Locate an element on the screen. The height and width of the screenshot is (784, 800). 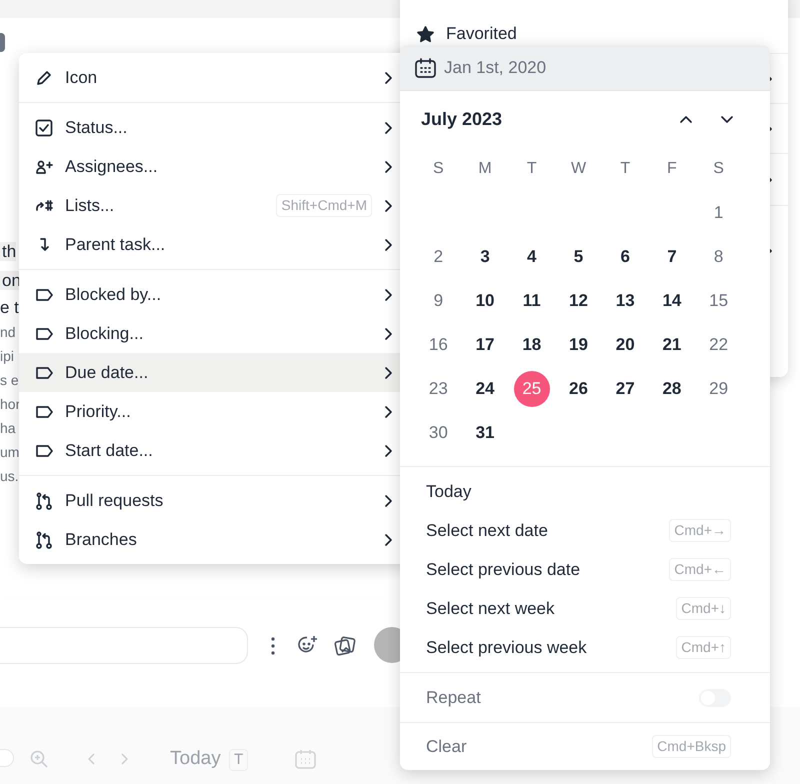
zoom-in-icon is located at coordinates (39, 759).